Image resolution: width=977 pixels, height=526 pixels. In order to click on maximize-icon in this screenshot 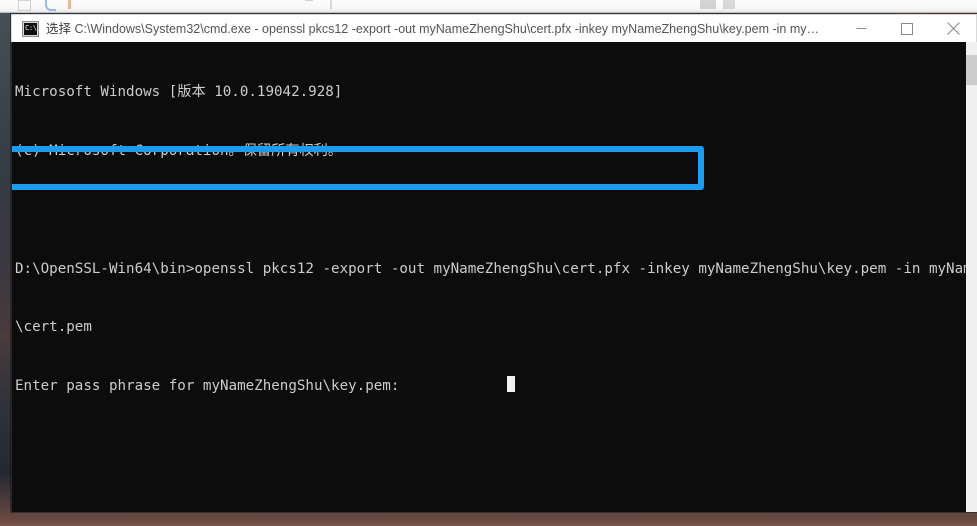, I will do `click(907, 28)`.